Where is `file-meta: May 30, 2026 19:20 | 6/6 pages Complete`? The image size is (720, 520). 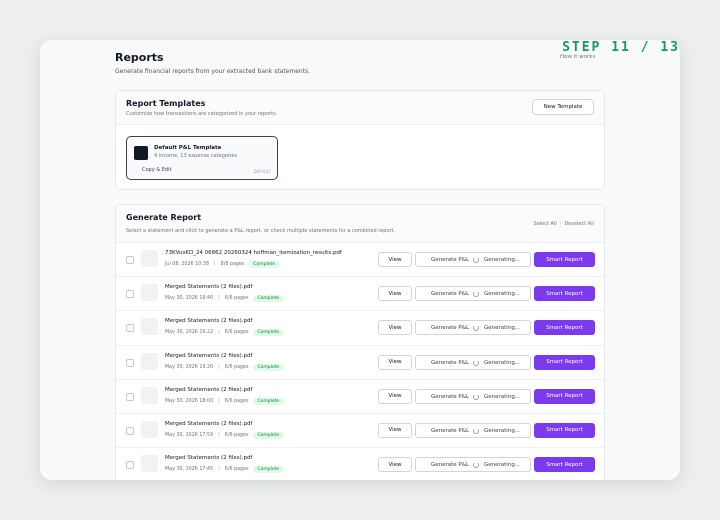
file-meta: May 30, 2026 19:20 | 6/6 pages Complete is located at coordinates (225, 367).